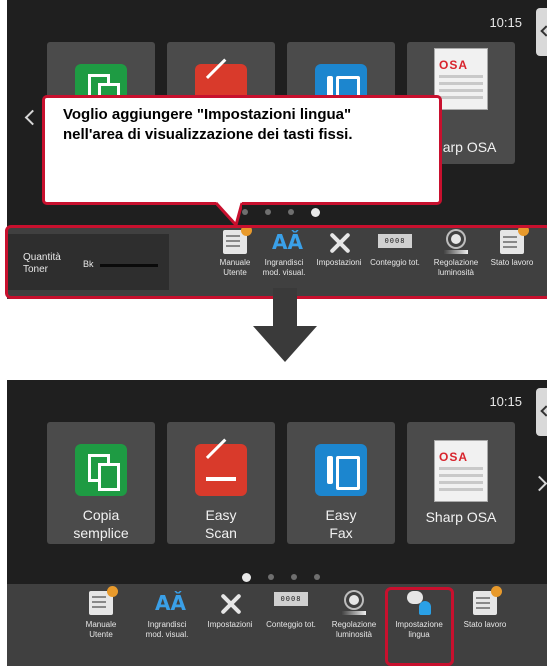 The height and width of the screenshot is (666, 547). Describe the element at coordinates (291, 624) in the screenshot. I see `key-label: Conteggio tot.` at that location.